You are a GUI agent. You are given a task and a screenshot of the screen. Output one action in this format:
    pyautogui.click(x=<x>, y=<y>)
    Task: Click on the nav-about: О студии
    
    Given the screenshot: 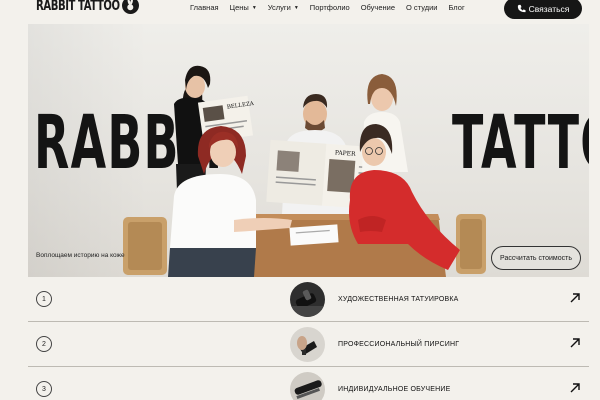 What is the action you would take?
    pyautogui.click(x=421, y=7)
    